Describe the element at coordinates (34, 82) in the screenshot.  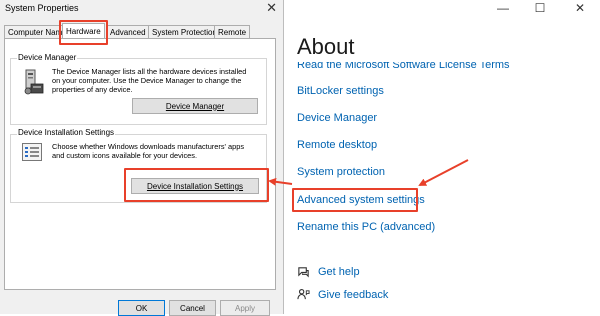
I see `device-manager-icon` at that location.